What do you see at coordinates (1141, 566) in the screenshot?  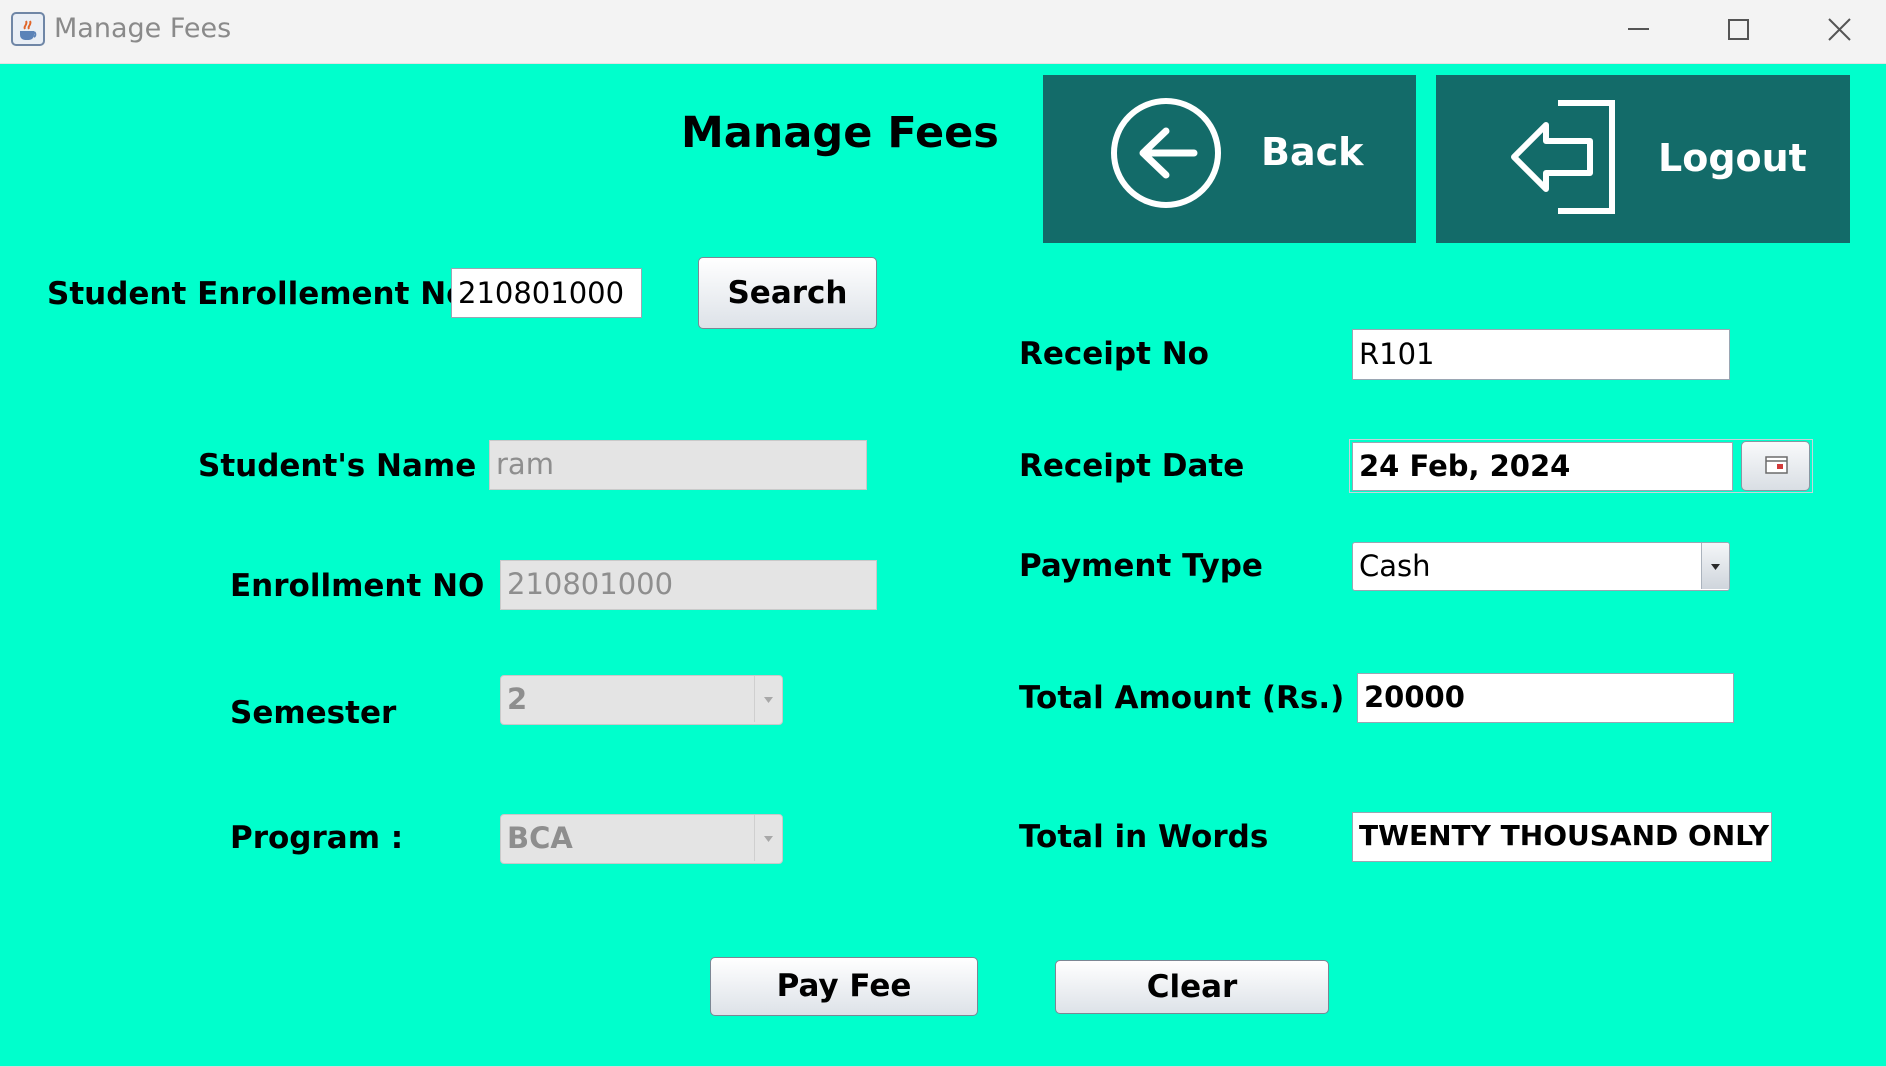 I see `payment-type-label: Payment Type` at bounding box center [1141, 566].